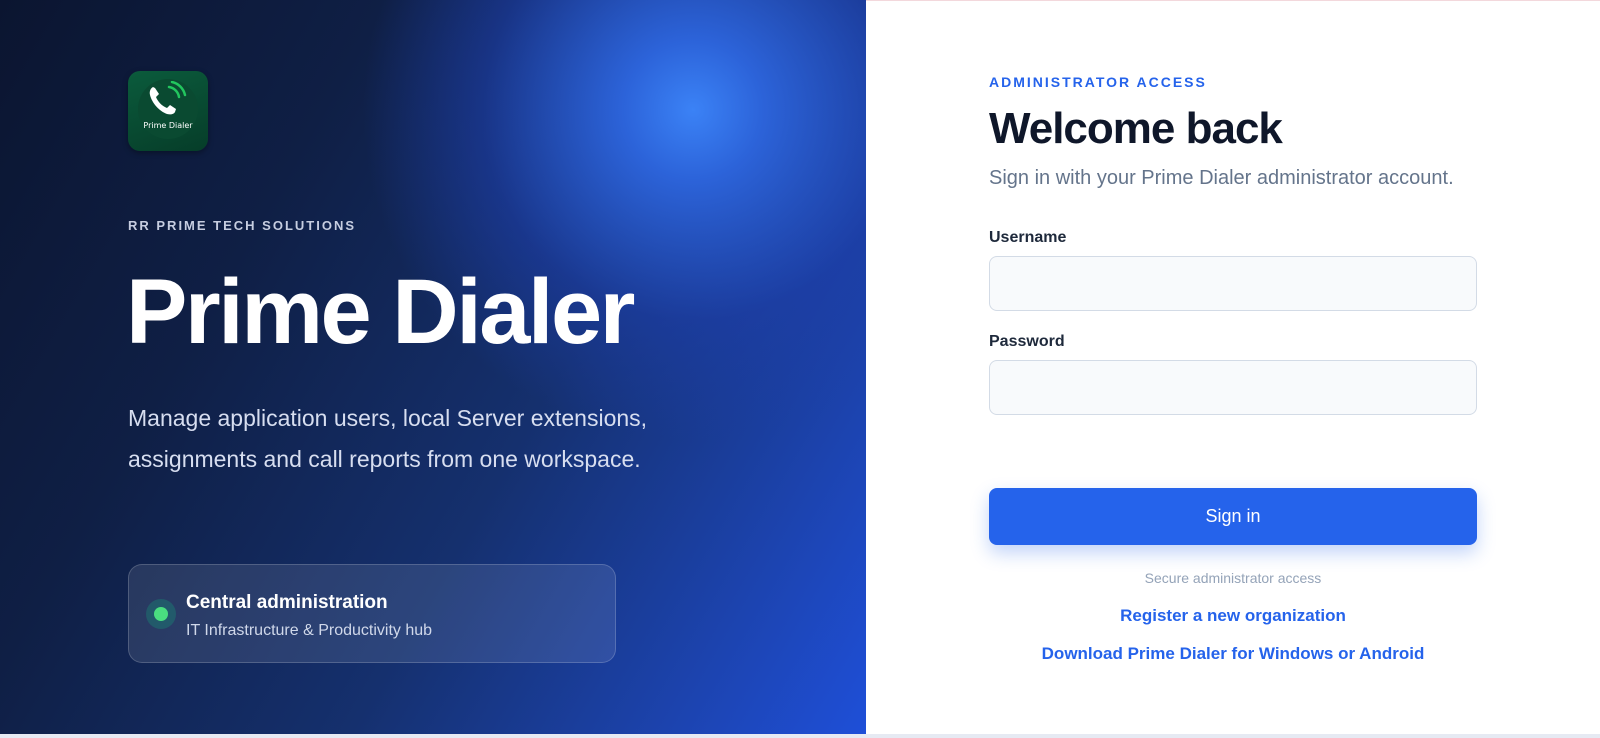 Image resolution: width=1600 pixels, height=738 pixels. I want to click on feature-subtitle: IT Infrastructure & Productivity hub, so click(309, 630).